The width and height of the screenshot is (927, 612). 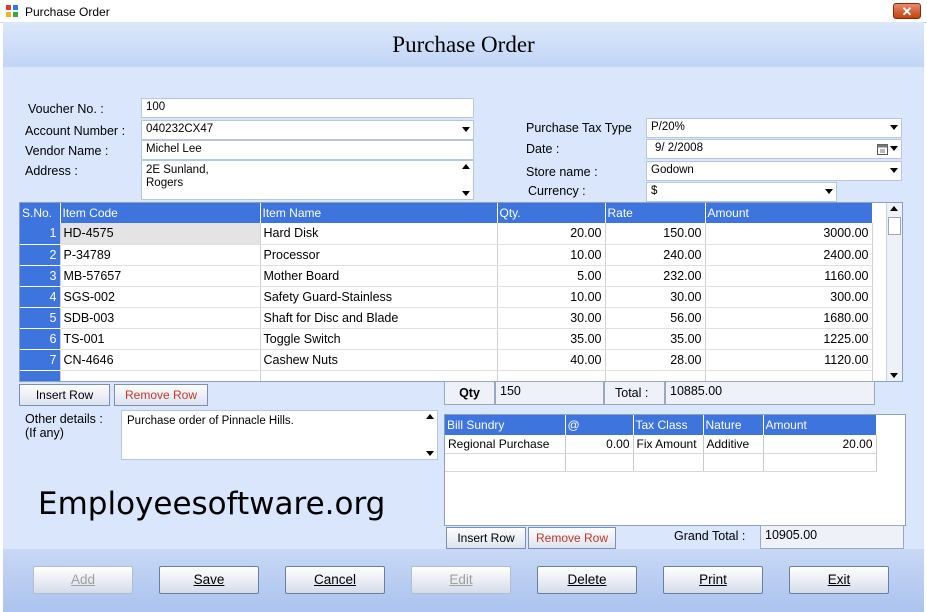 I want to click on vendor-input: Michel Lee, so click(x=307, y=150).